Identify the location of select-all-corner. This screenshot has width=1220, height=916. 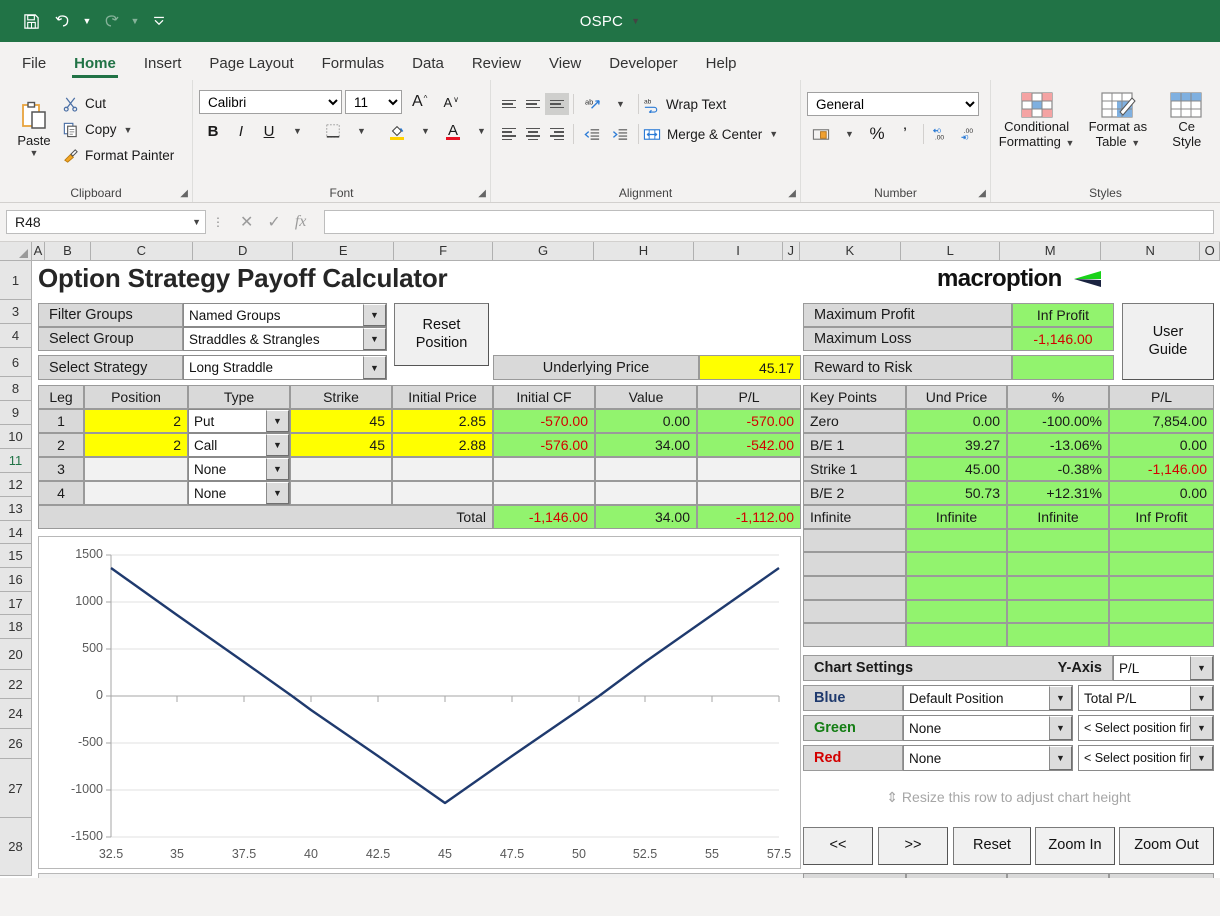
(16, 251).